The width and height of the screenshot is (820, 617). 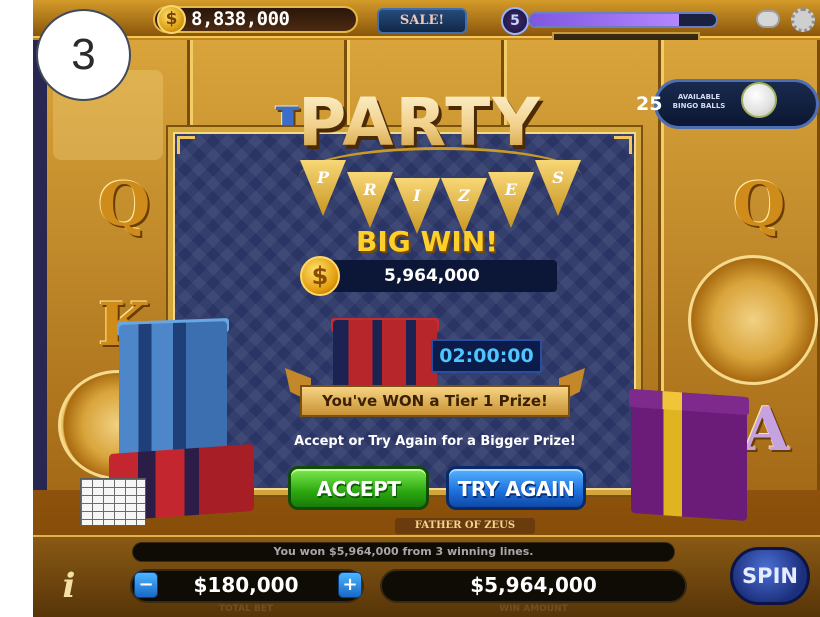 I want to click on level-badge-icon: 5, so click(x=515, y=21).